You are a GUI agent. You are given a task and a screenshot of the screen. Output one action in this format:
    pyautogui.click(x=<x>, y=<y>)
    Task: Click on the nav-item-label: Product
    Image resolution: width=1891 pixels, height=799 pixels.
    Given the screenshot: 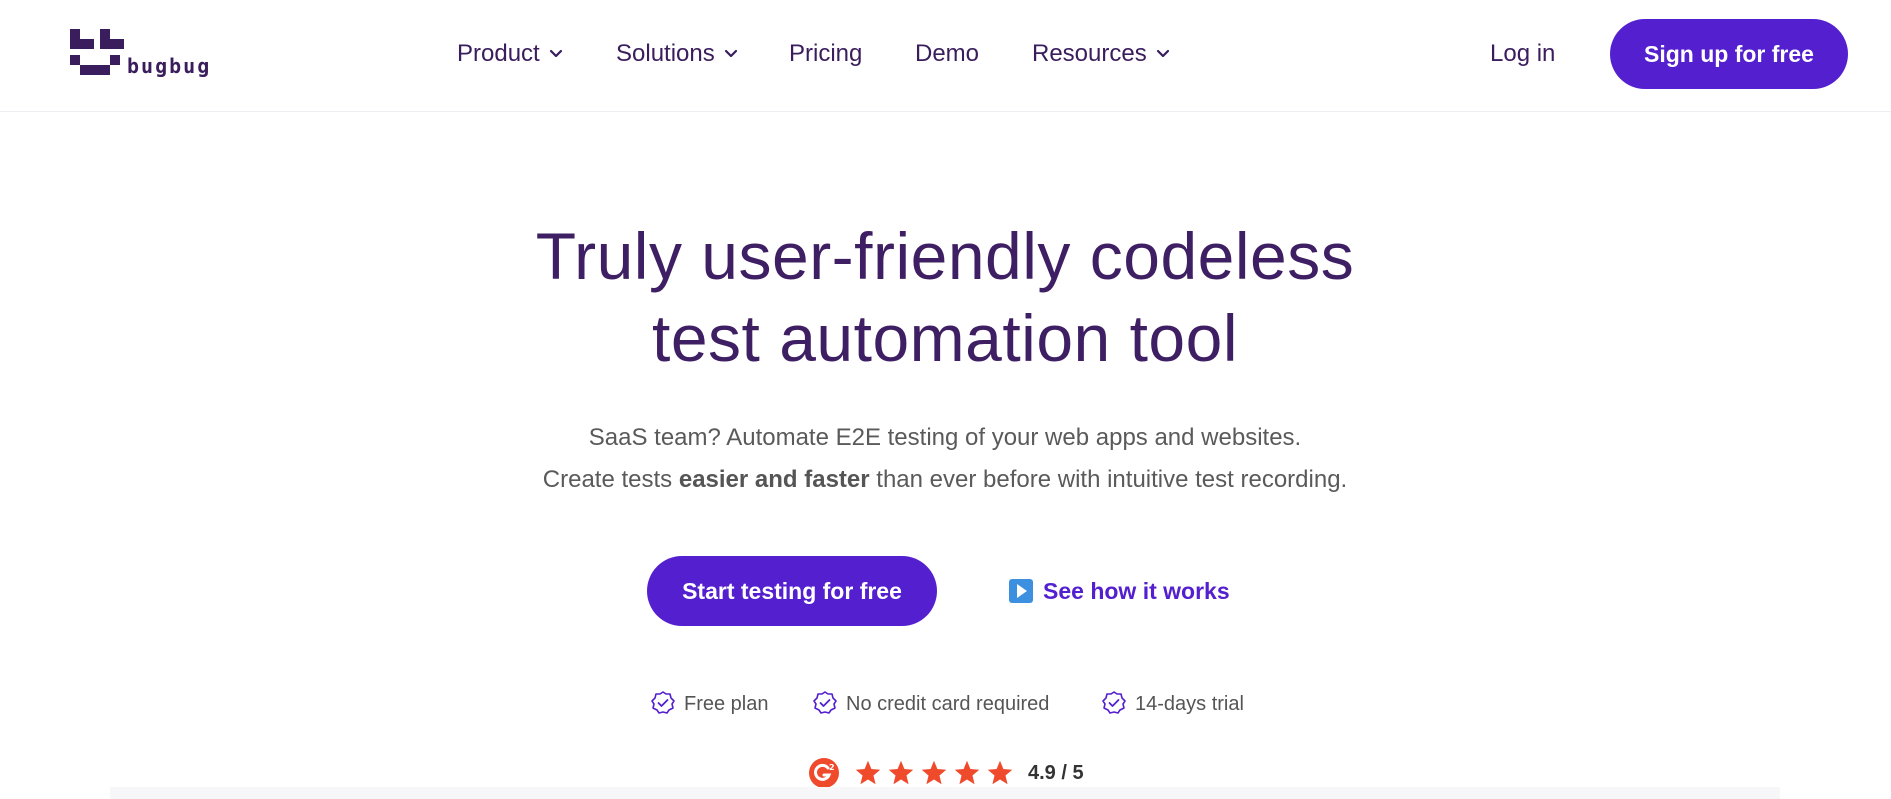 What is the action you would take?
    pyautogui.click(x=498, y=53)
    